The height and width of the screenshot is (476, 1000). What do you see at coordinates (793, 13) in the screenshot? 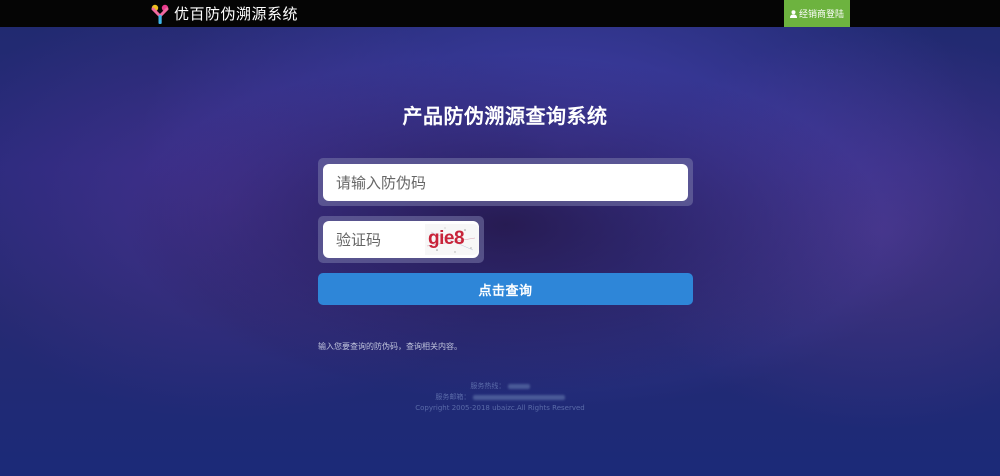
I see `user-icon` at bounding box center [793, 13].